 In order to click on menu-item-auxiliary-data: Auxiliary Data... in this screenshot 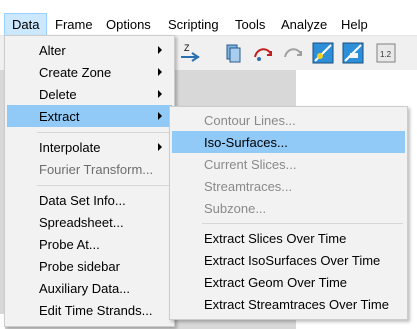, I will do `click(89, 288)`.